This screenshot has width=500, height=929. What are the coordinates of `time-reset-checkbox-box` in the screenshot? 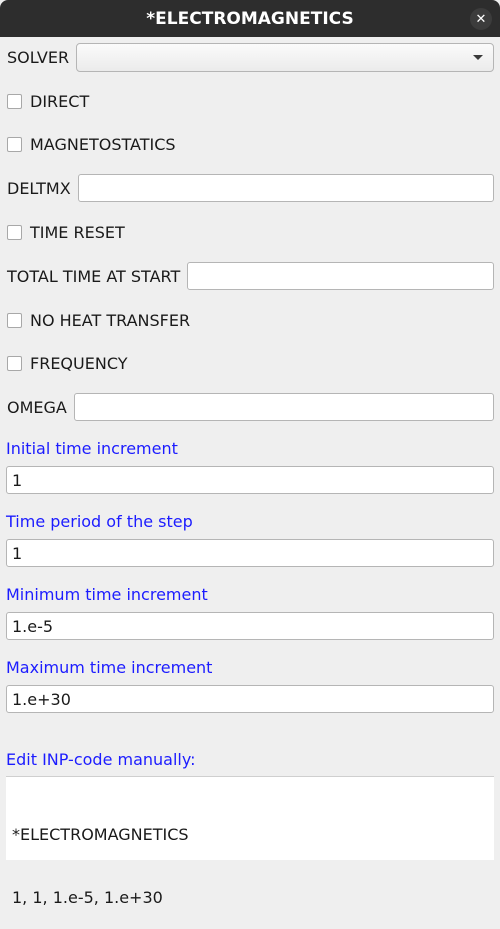 It's located at (14, 232).